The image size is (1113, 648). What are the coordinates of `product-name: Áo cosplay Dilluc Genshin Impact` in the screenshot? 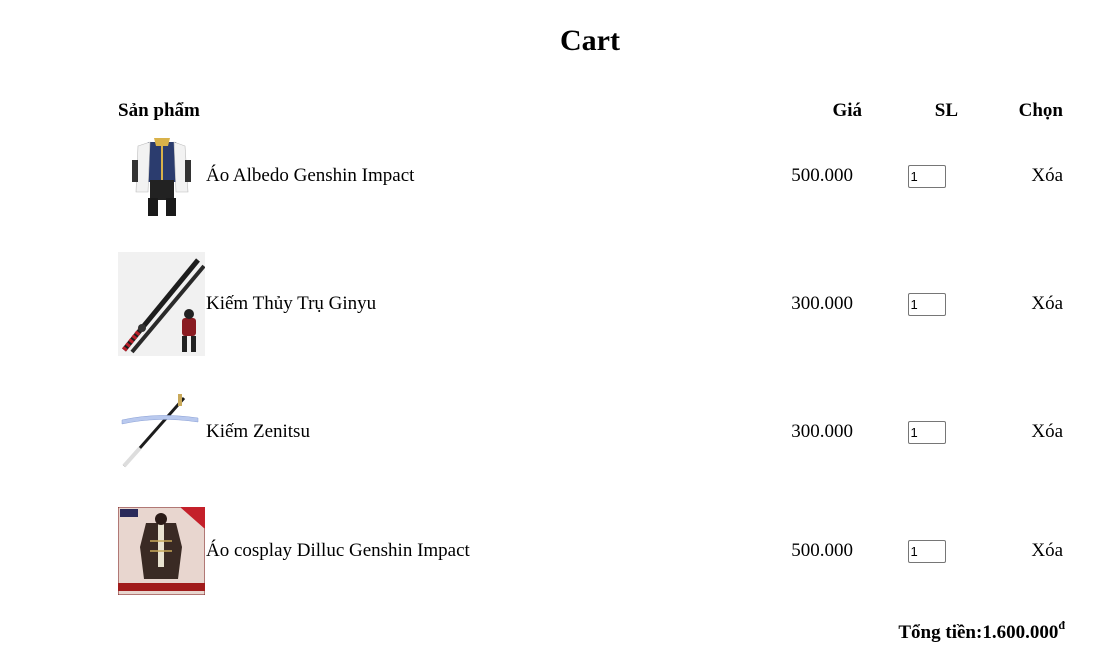 It's located at (338, 551).